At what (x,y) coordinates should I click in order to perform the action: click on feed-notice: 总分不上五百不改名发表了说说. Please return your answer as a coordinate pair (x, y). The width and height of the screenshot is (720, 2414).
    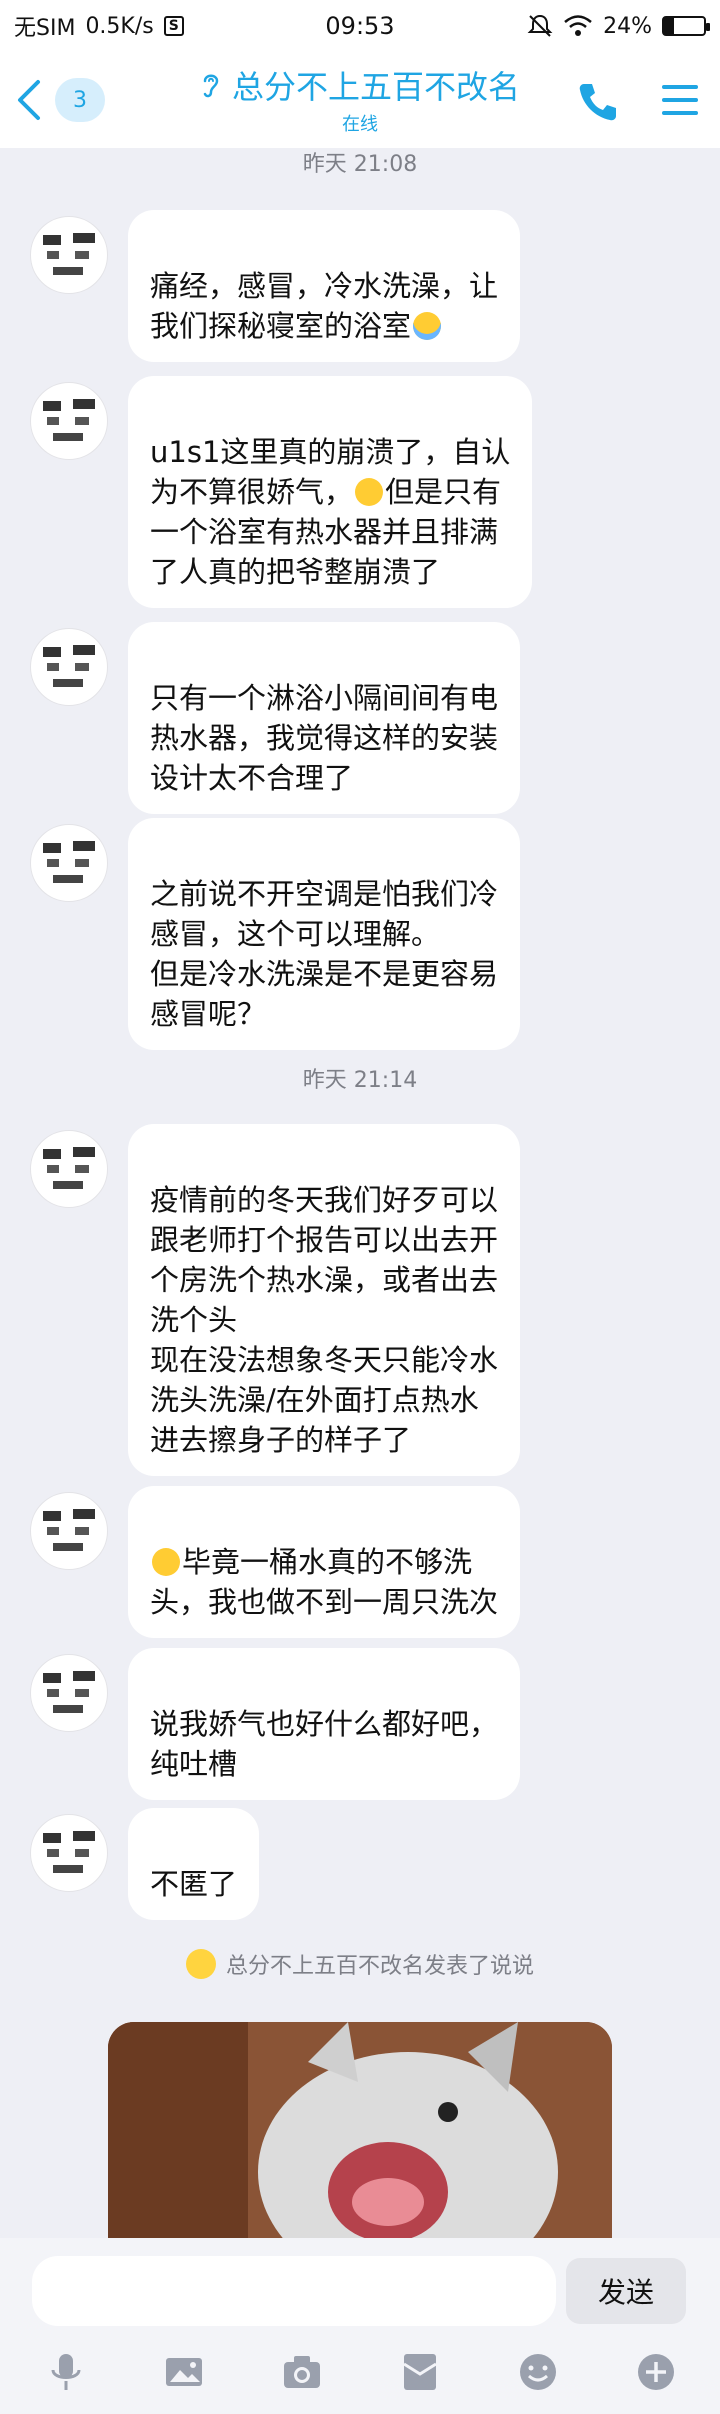
    Looking at the image, I should click on (360, 1964).